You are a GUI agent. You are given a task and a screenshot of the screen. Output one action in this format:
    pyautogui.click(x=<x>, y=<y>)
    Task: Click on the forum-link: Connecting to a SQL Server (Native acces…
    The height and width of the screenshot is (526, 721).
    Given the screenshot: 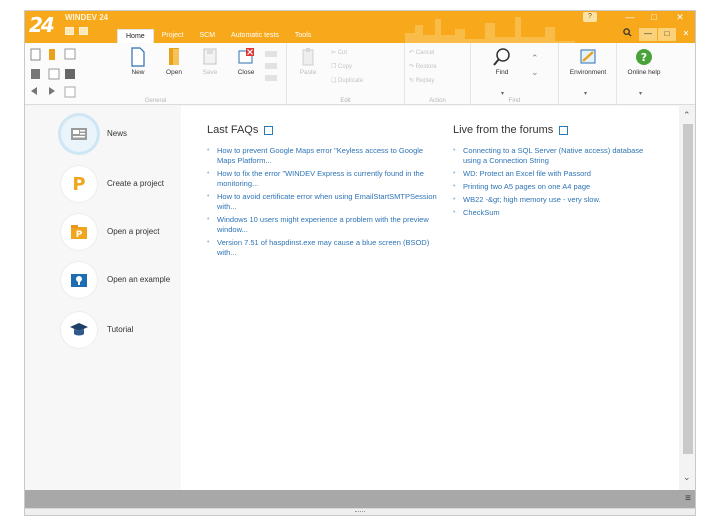 What is the action you would take?
    pyautogui.click(x=558, y=156)
    